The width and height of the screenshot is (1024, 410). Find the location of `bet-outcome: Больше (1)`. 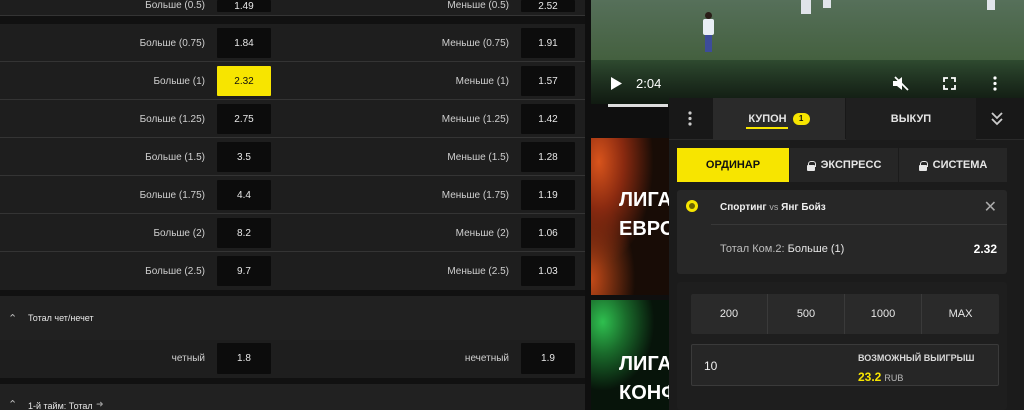

bet-outcome: Больше (1) is located at coordinates (816, 249).